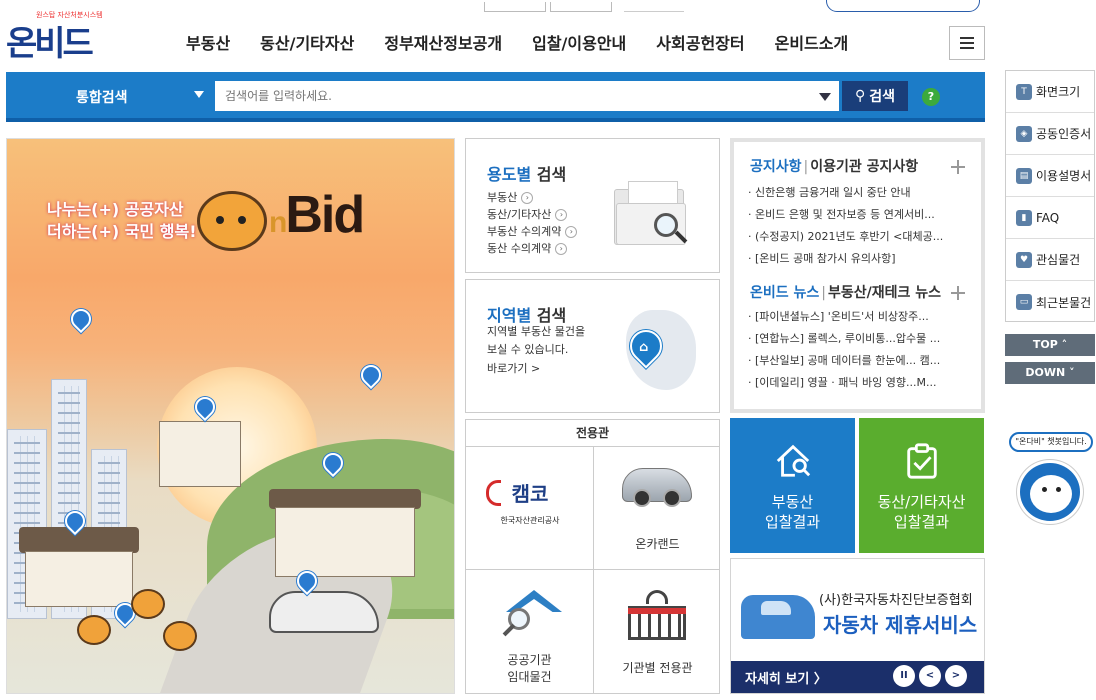 The image size is (1096, 700). I want to click on cafe-illustration, so click(345, 542).